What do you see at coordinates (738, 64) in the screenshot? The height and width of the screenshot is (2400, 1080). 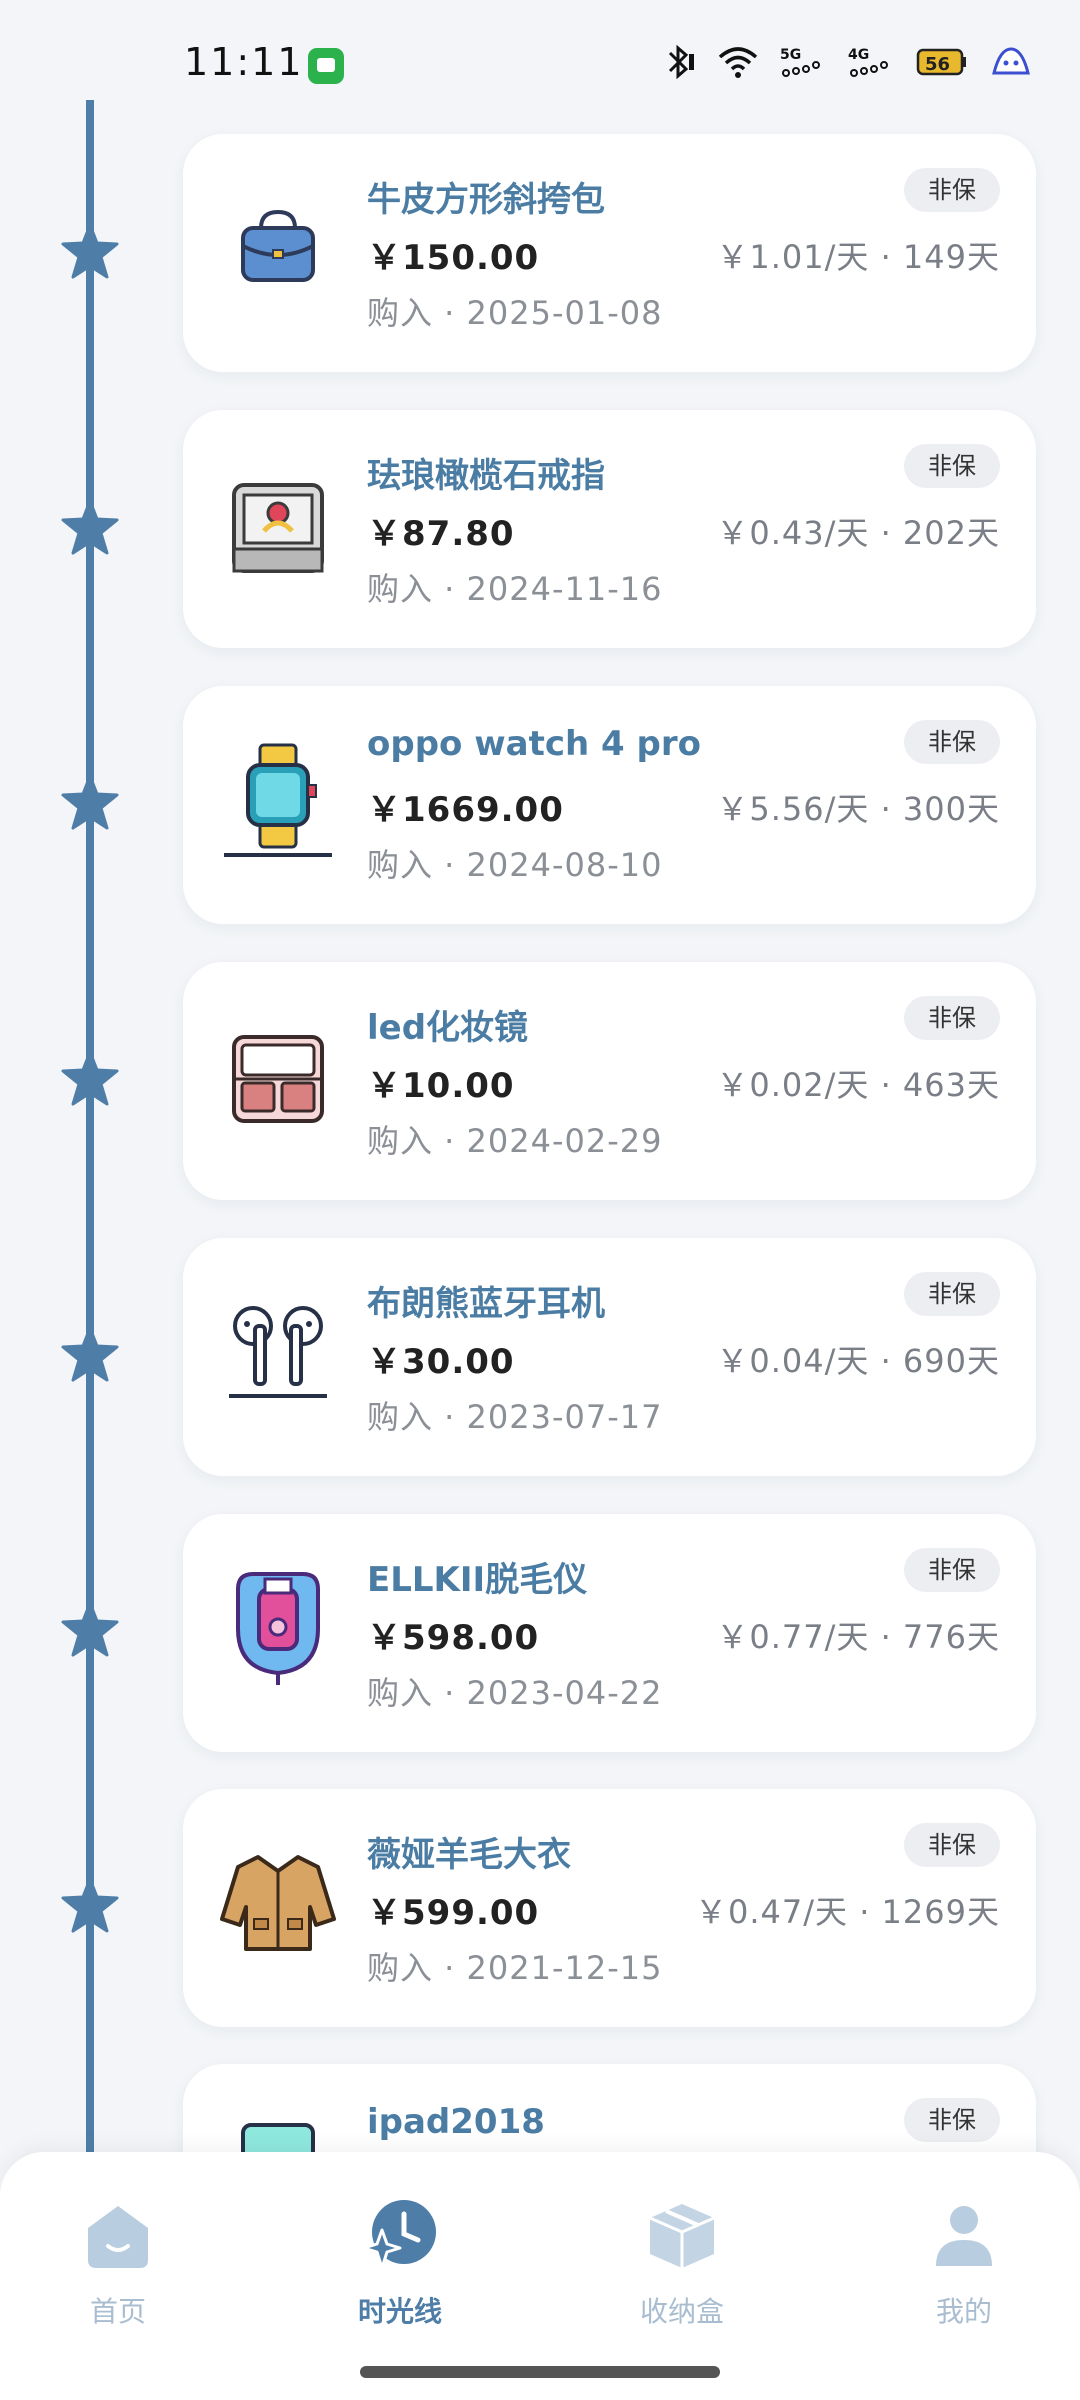 I see `wifi-icon` at bounding box center [738, 64].